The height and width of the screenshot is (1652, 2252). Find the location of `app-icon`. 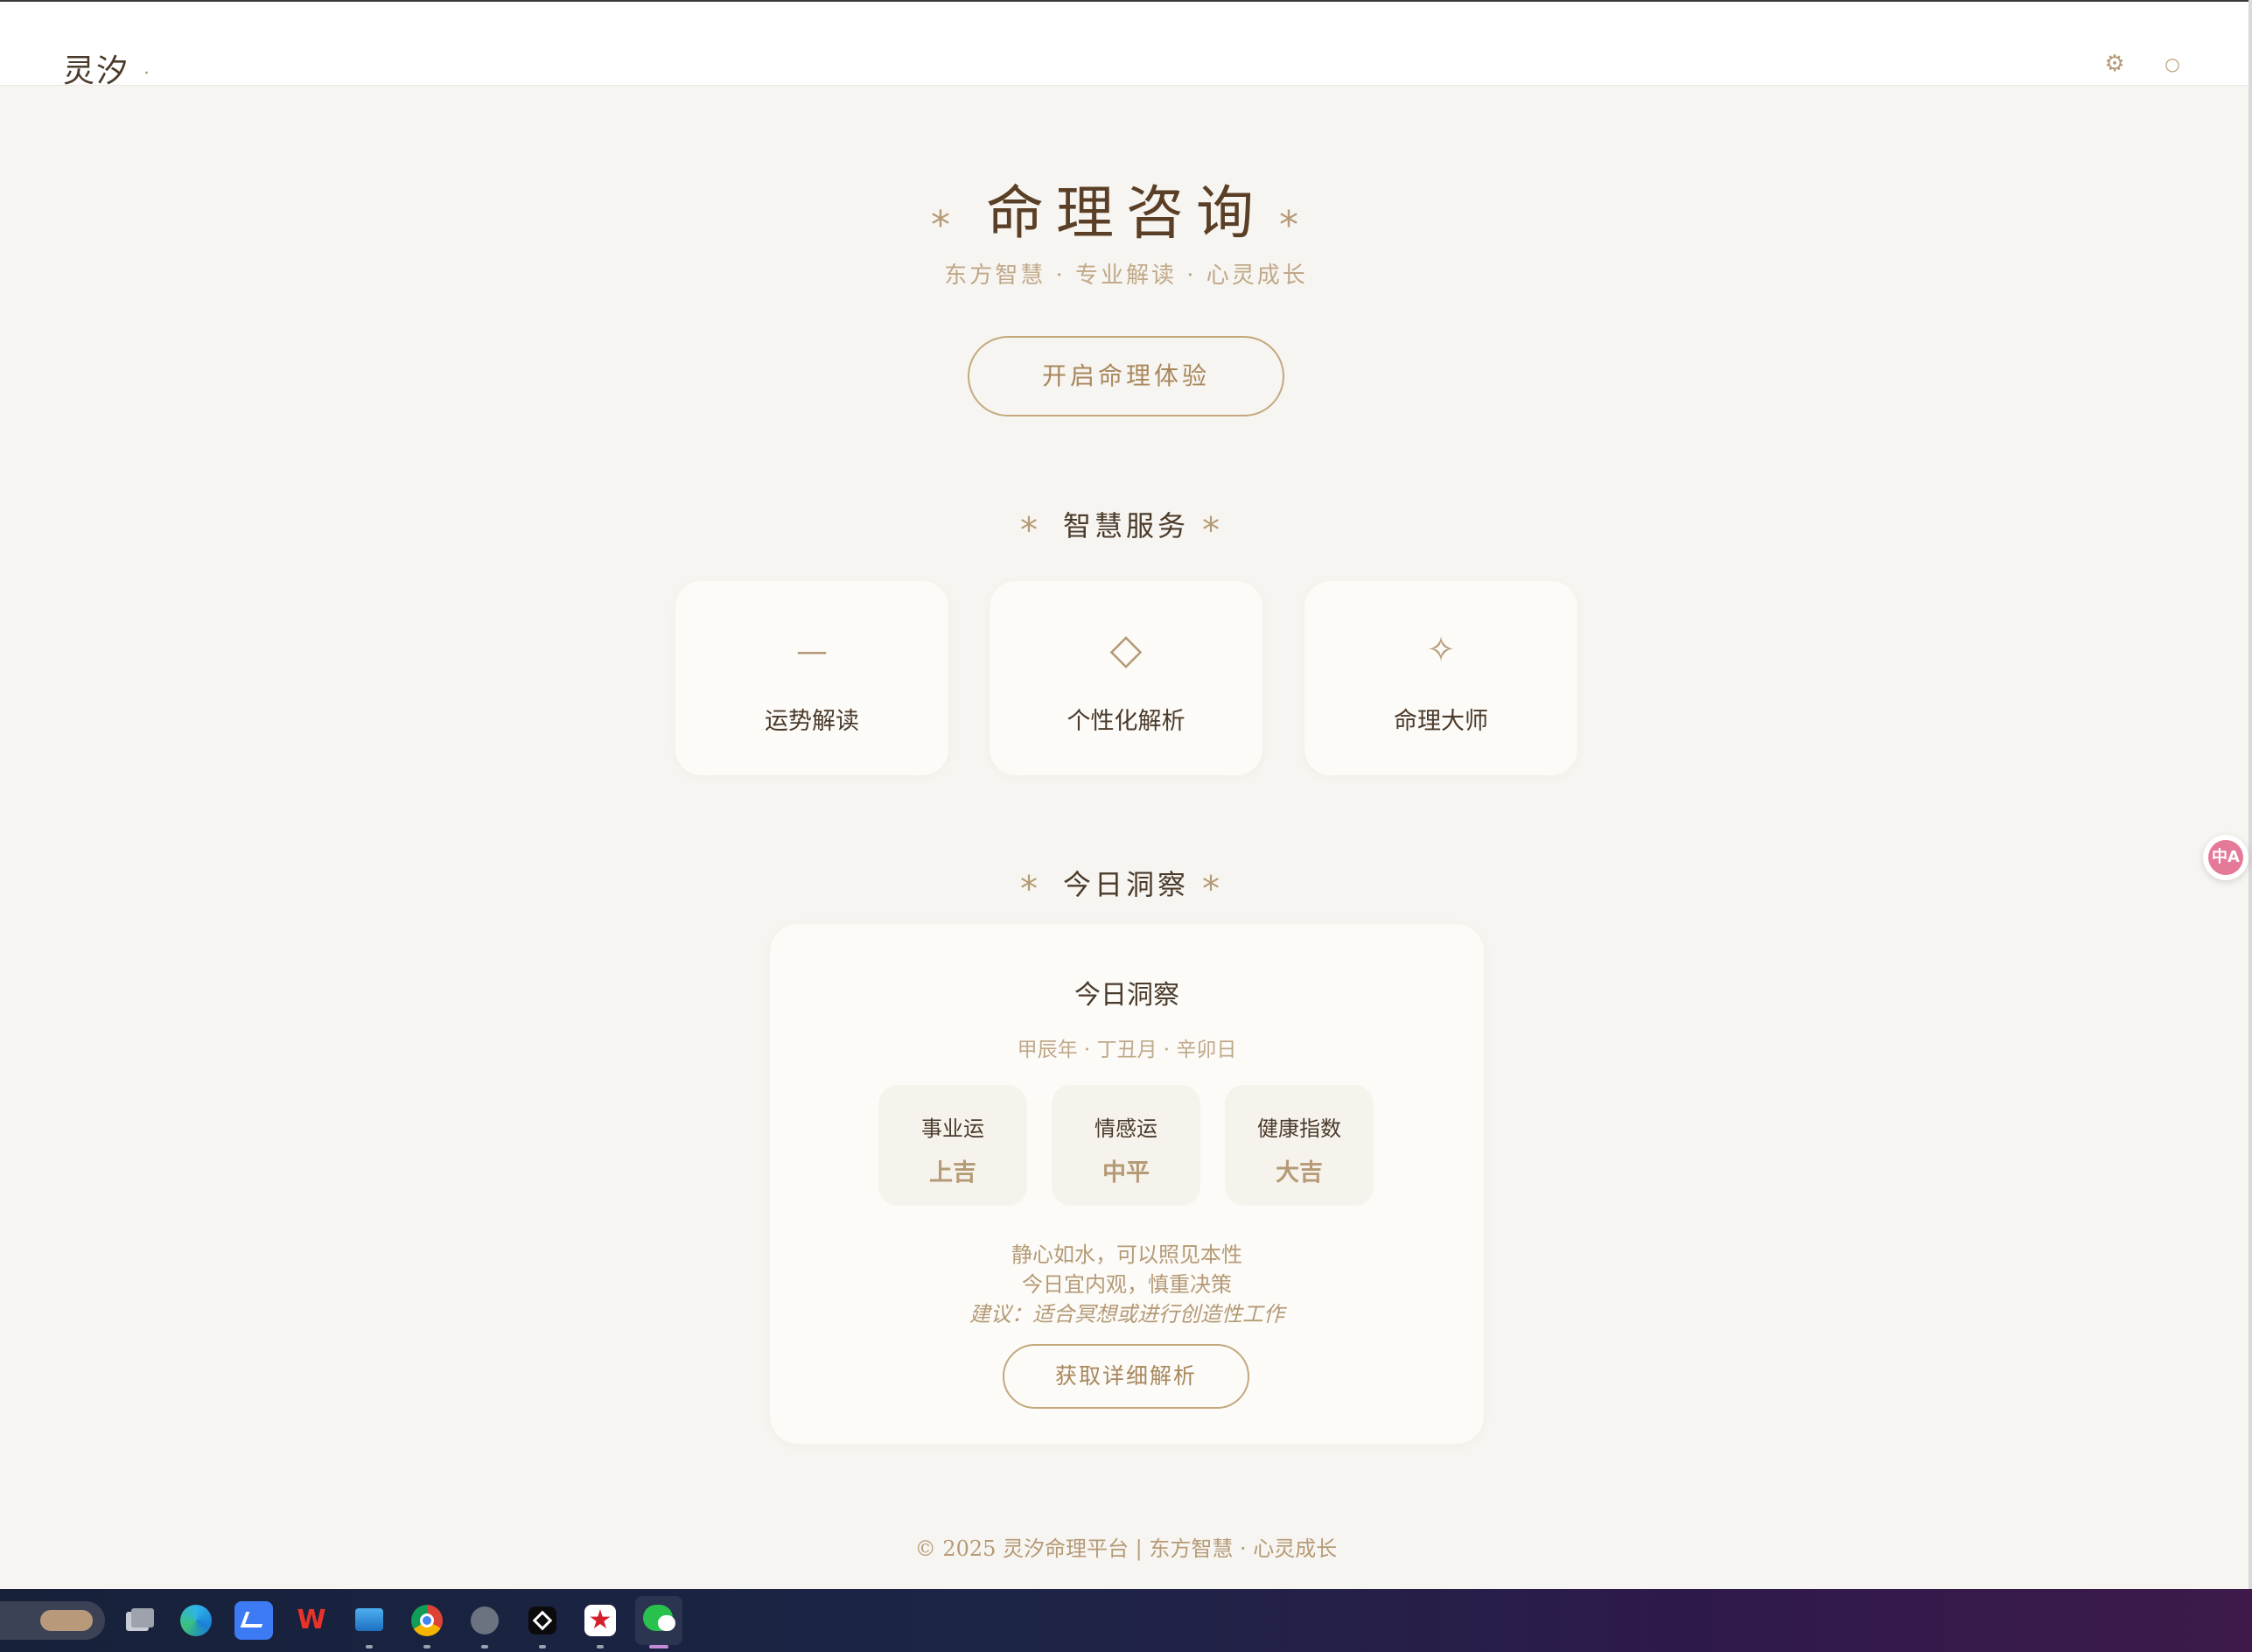

app-icon is located at coordinates (484, 1620).